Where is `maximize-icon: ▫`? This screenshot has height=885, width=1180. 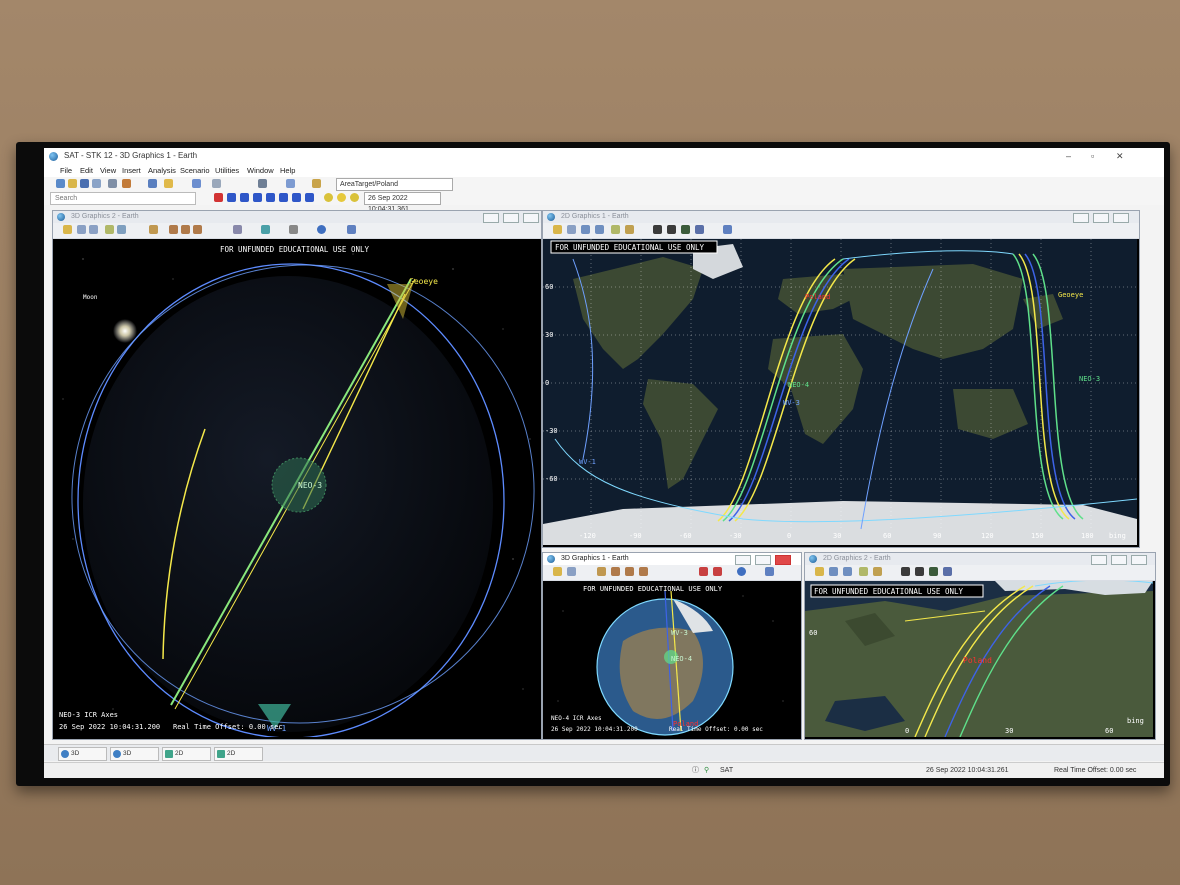 maximize-icon: ▫ is located at coordinates (1092, 156).